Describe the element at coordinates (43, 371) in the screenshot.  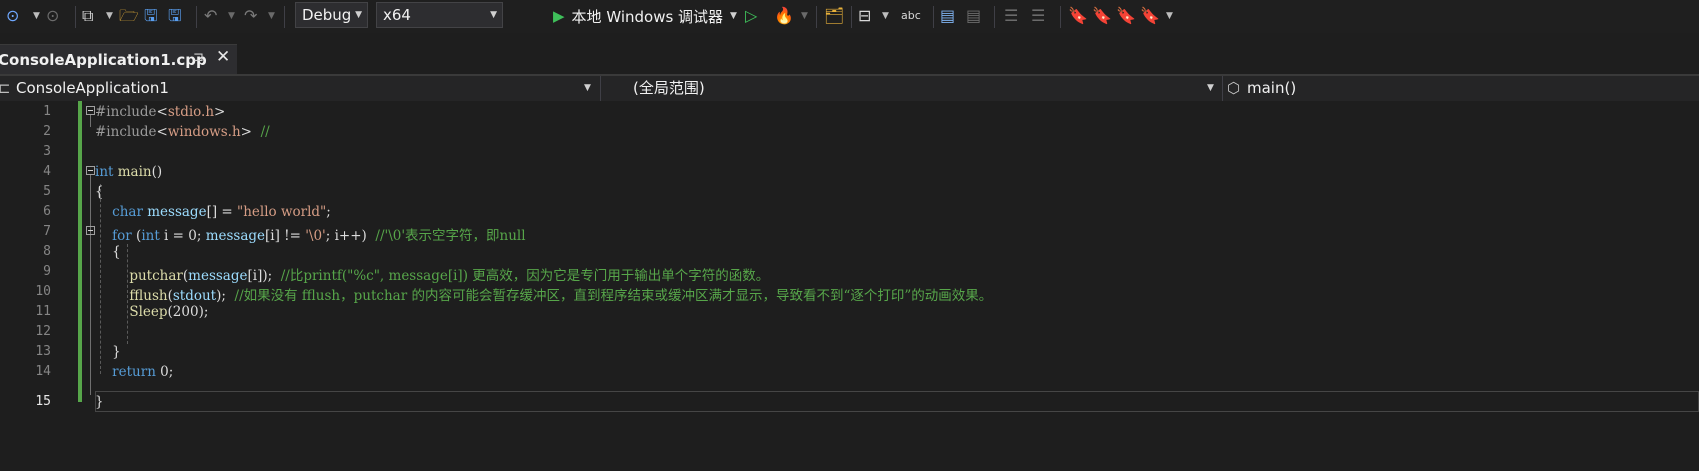
I see `line-number: 14` at that location.